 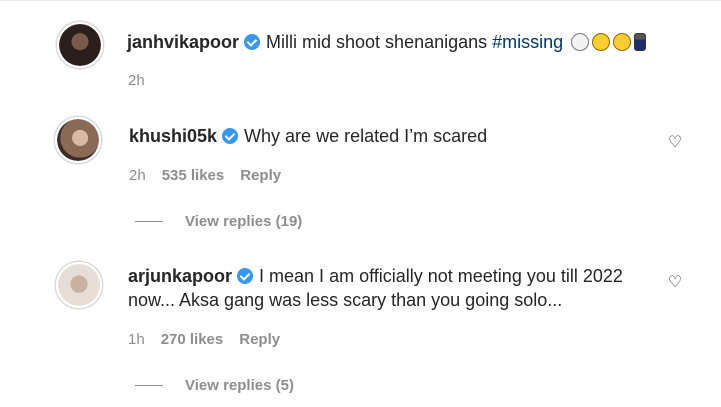 I want to click on view-replies-button: View replies (19), so click(x=218, y=222).